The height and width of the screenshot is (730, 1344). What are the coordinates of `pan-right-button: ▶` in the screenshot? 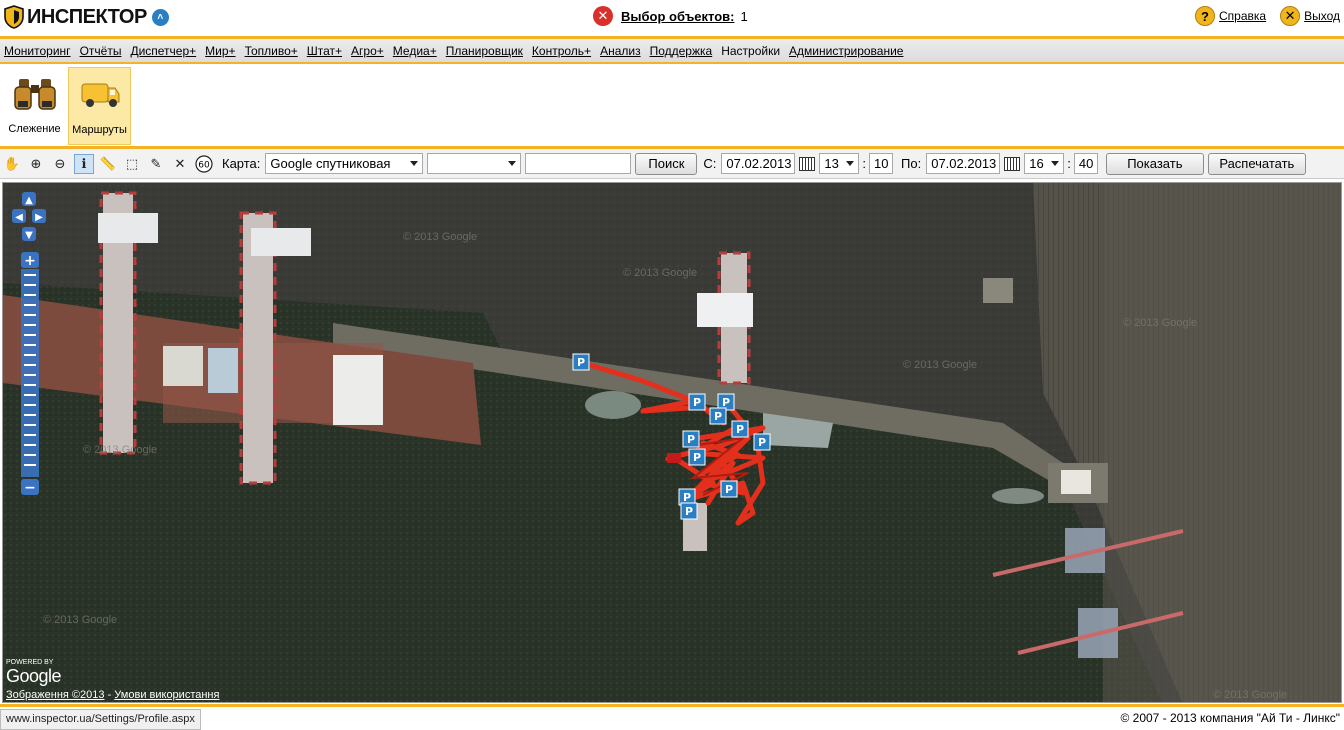 It's located at (39, 216).